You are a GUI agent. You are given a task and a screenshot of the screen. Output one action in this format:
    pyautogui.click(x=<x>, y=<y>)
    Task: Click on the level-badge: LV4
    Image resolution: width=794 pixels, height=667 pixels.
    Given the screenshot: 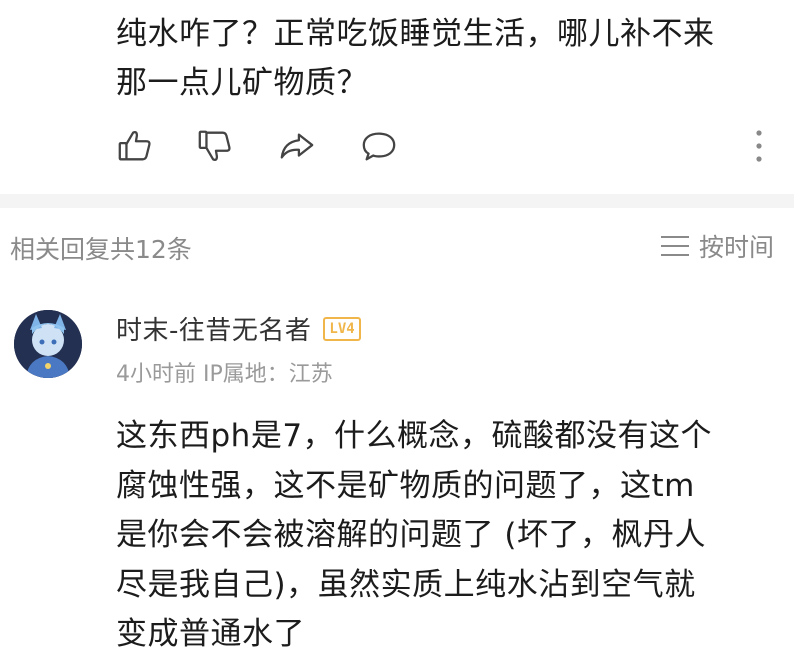 What is the action you would take?
    pyautogui.click(x=342, y=328)
    